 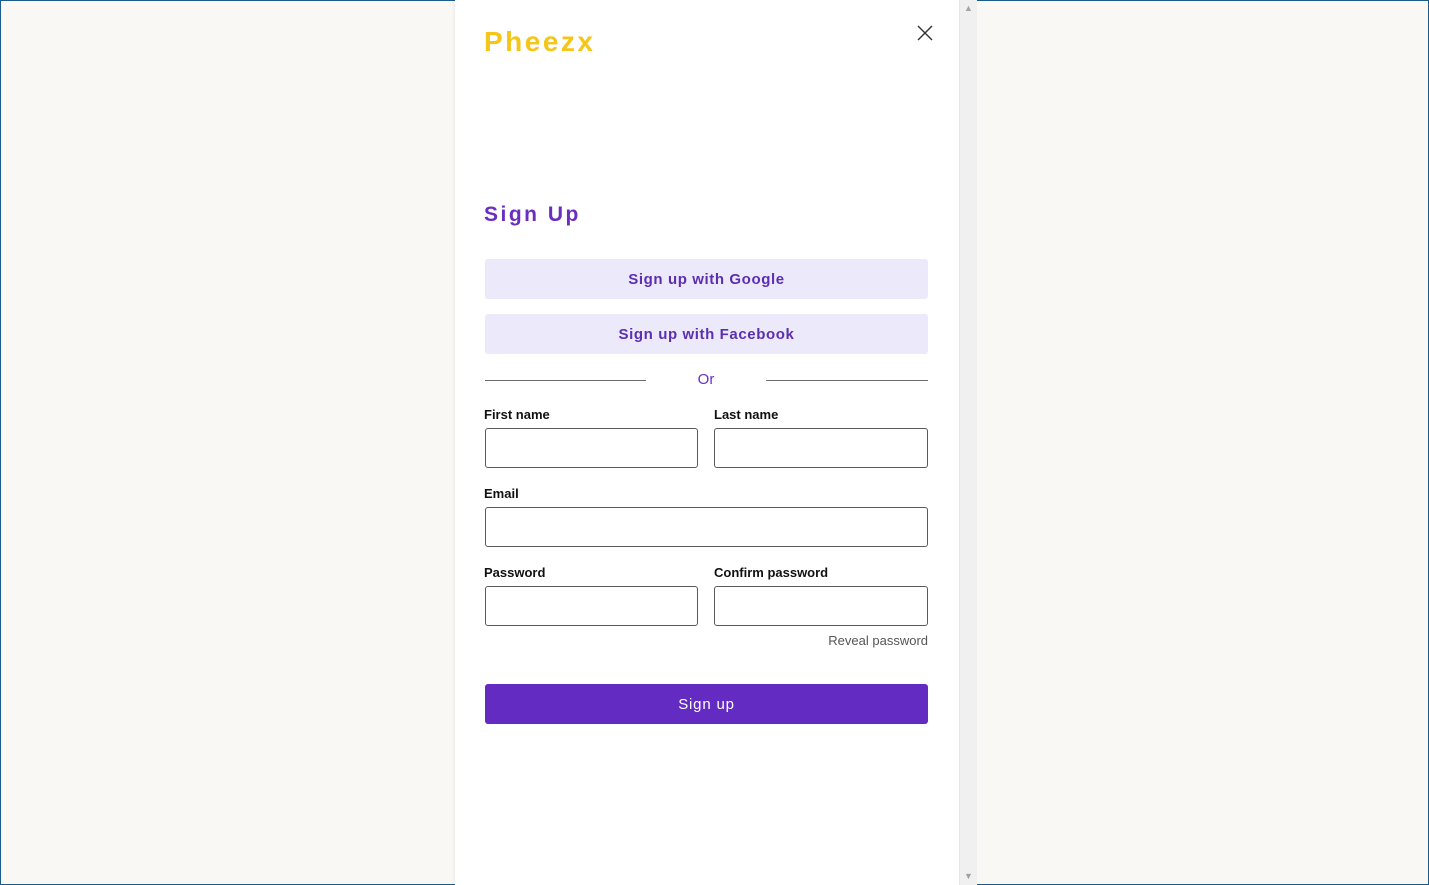 What do you see at coordinates (591, 606) in the screenshot?
I see `password-input` at bounding box center [591, 606].